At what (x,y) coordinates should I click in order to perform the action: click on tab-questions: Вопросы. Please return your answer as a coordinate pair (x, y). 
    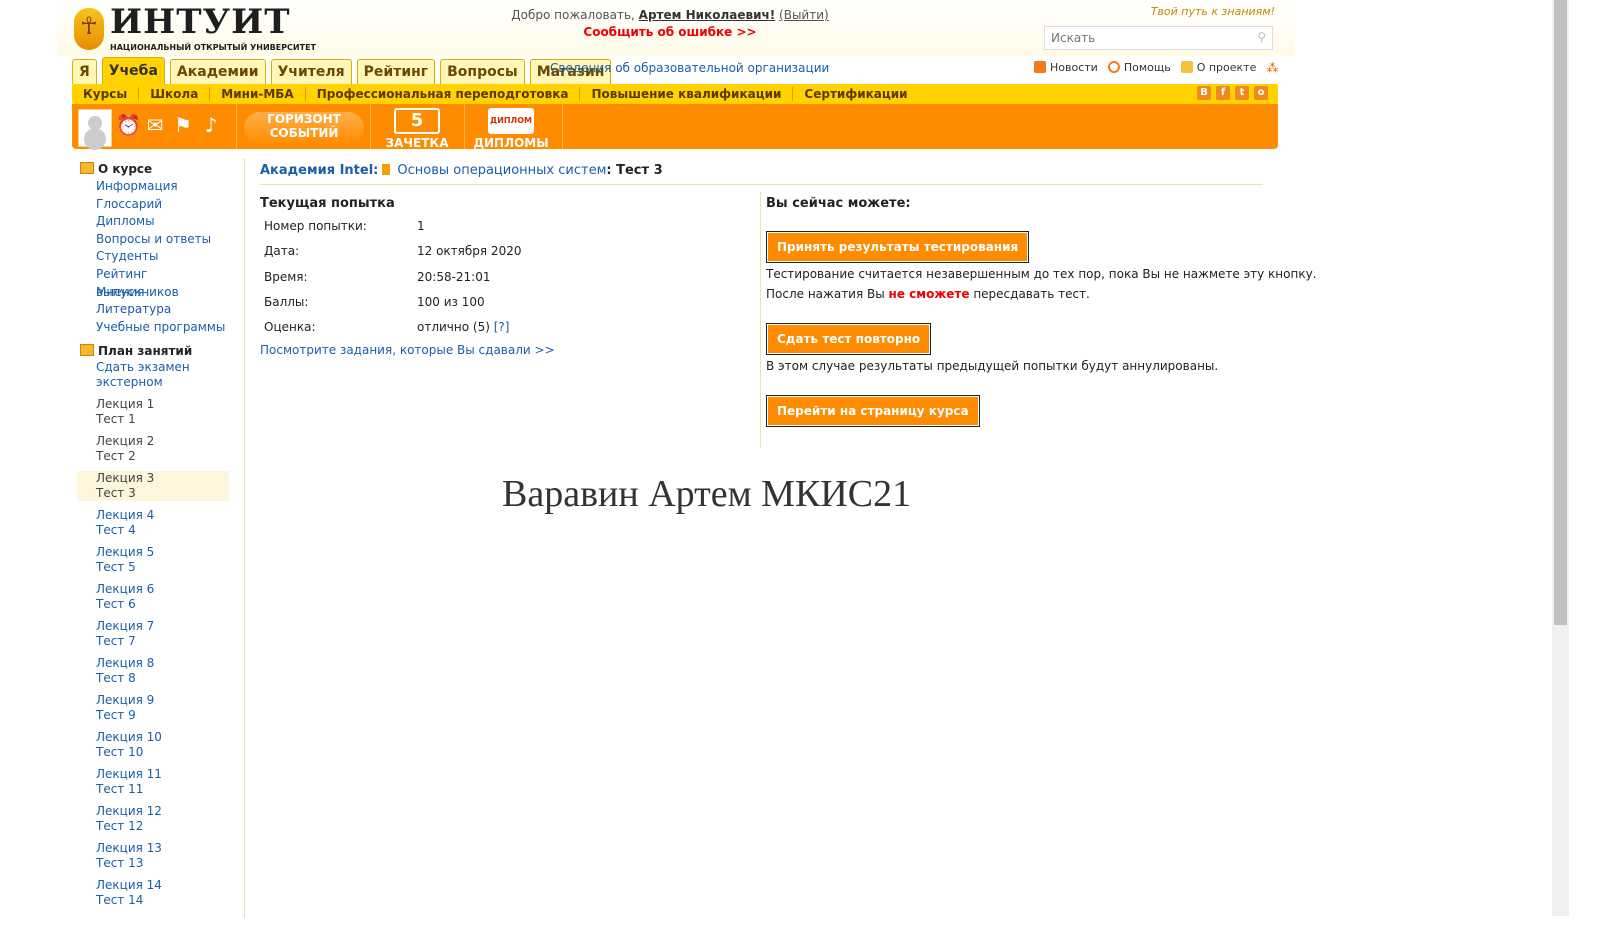
    Looking at the image, I should click on (482, 71).